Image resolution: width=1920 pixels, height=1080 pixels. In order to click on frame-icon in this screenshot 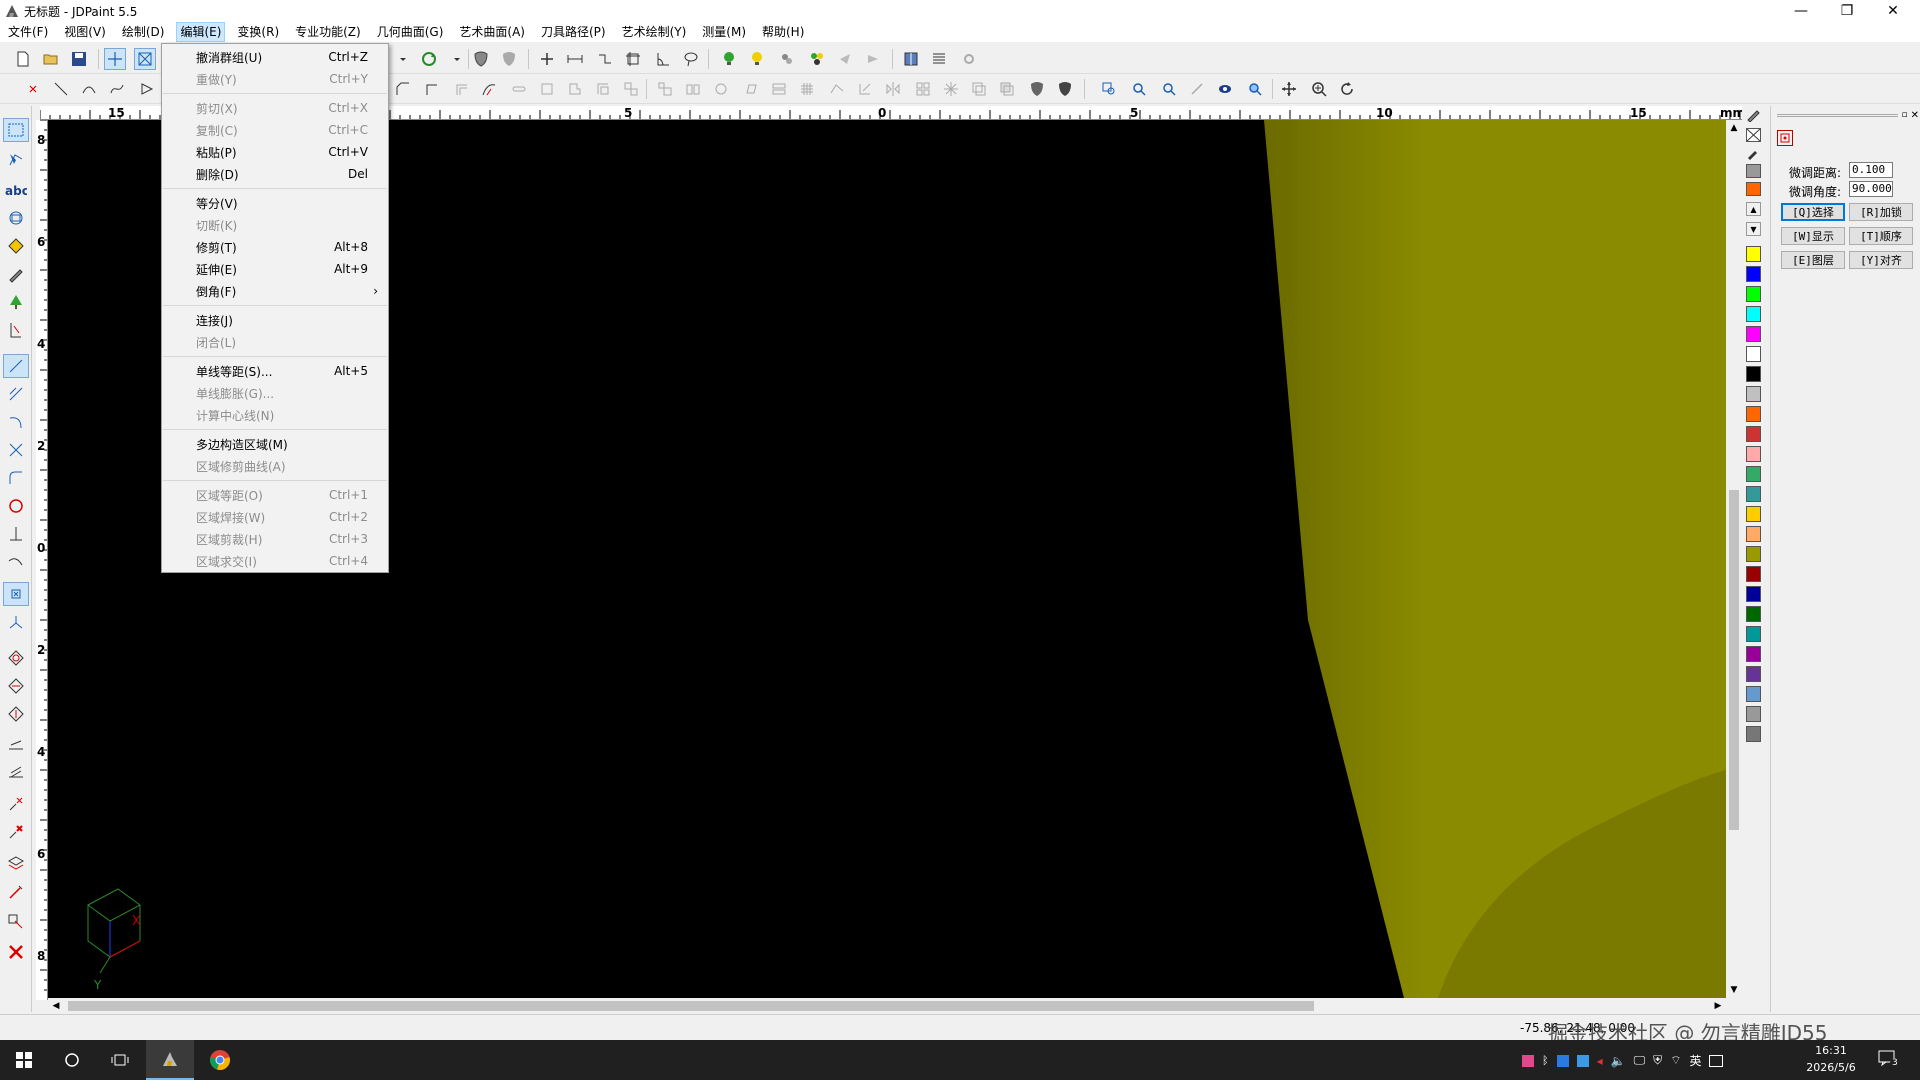, I will do `click(633, 59)`.